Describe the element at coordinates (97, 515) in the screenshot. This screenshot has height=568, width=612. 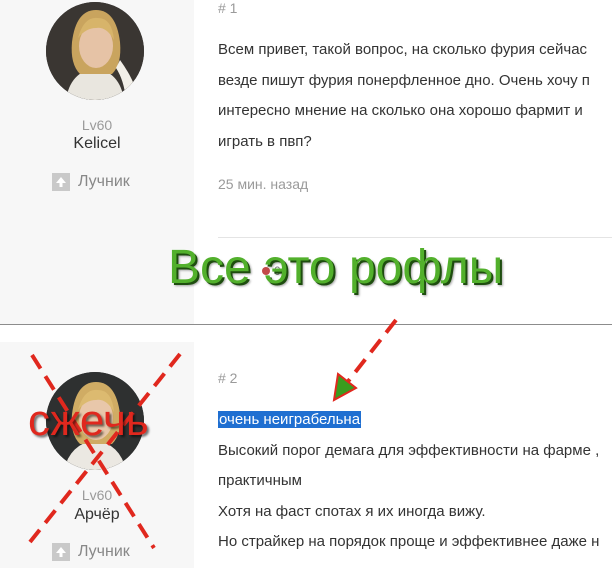
I see `author-nickname: Арчёр` at that location.